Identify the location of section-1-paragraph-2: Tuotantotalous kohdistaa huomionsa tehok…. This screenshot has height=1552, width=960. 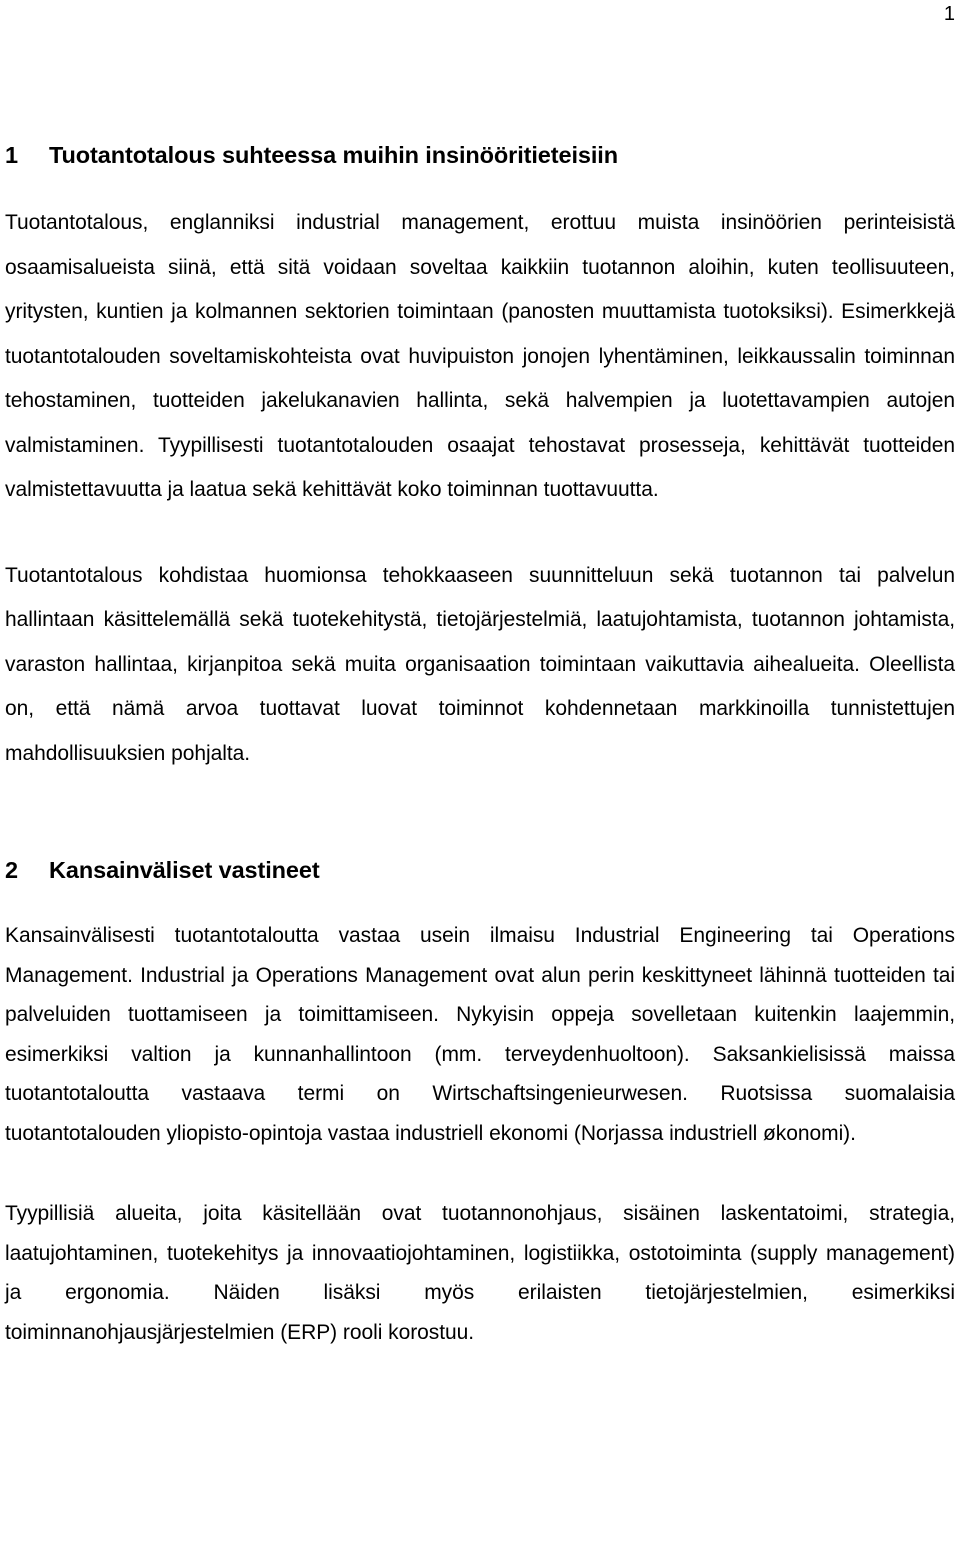
(480, 664).